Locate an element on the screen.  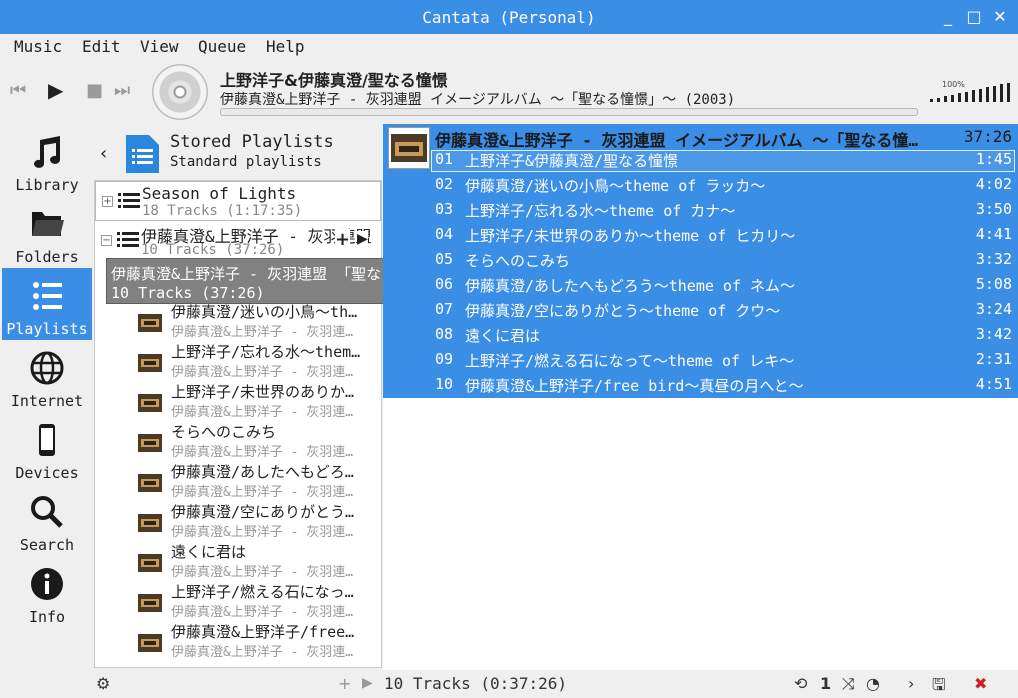
sidebar-item-label: Devices is located at coordinates (47, 473).